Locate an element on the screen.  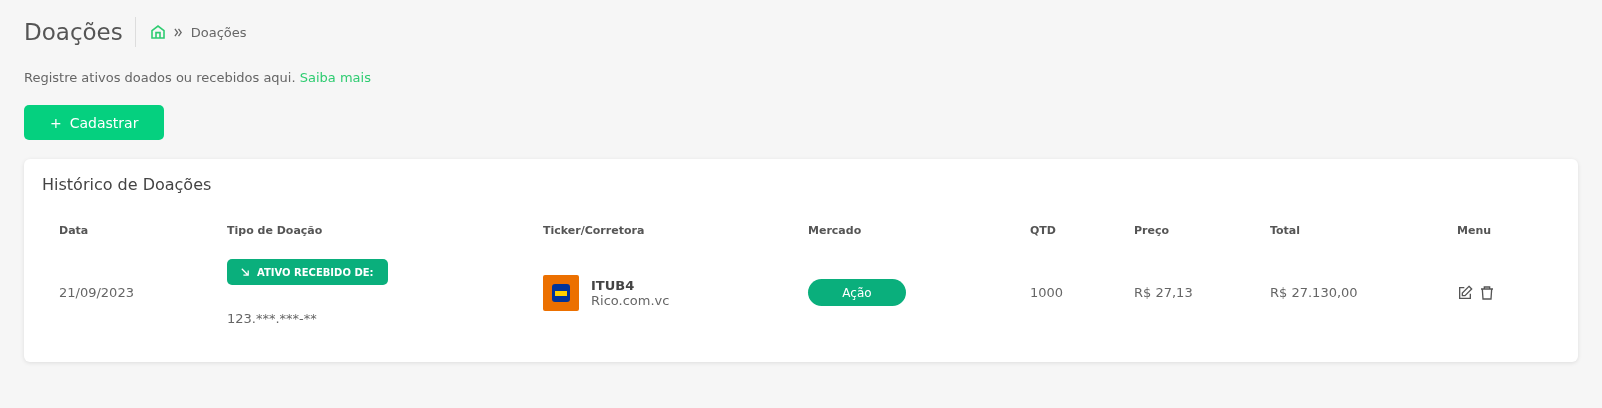
broker-text: Rico.com.vc is located at coordinates (630, 300).